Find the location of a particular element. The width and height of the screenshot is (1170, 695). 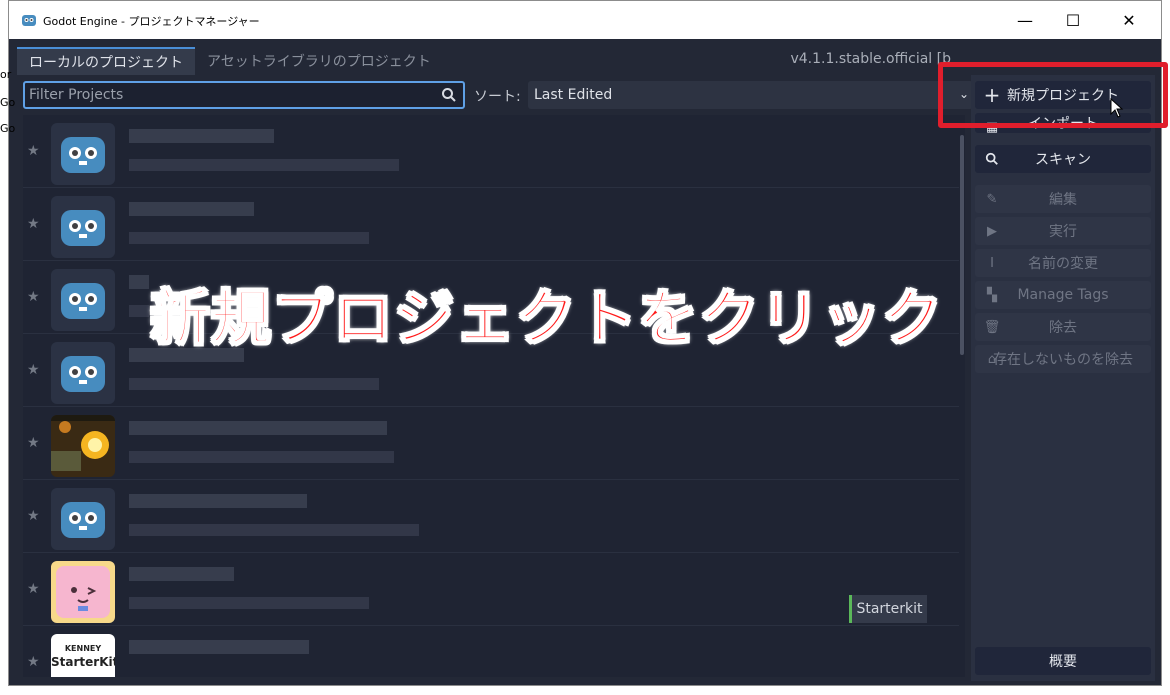

rename-label: 名前の変更 is located at coordinates (1063, 264).